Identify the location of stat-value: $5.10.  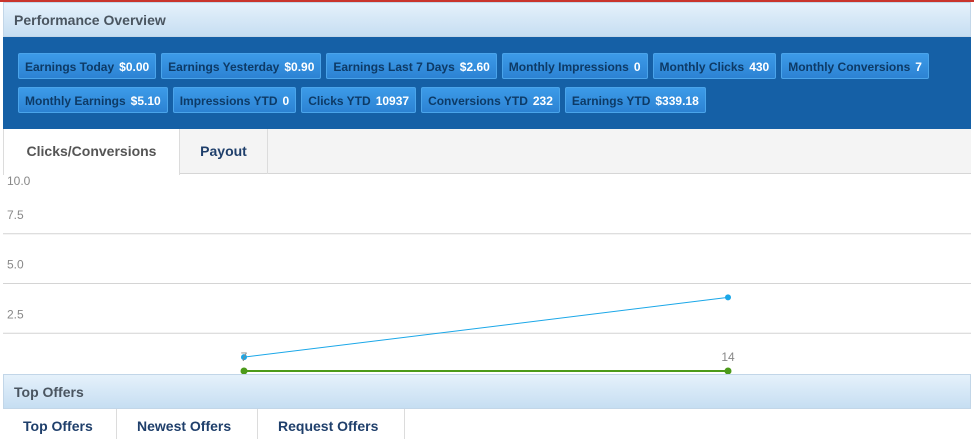
(145, 101).